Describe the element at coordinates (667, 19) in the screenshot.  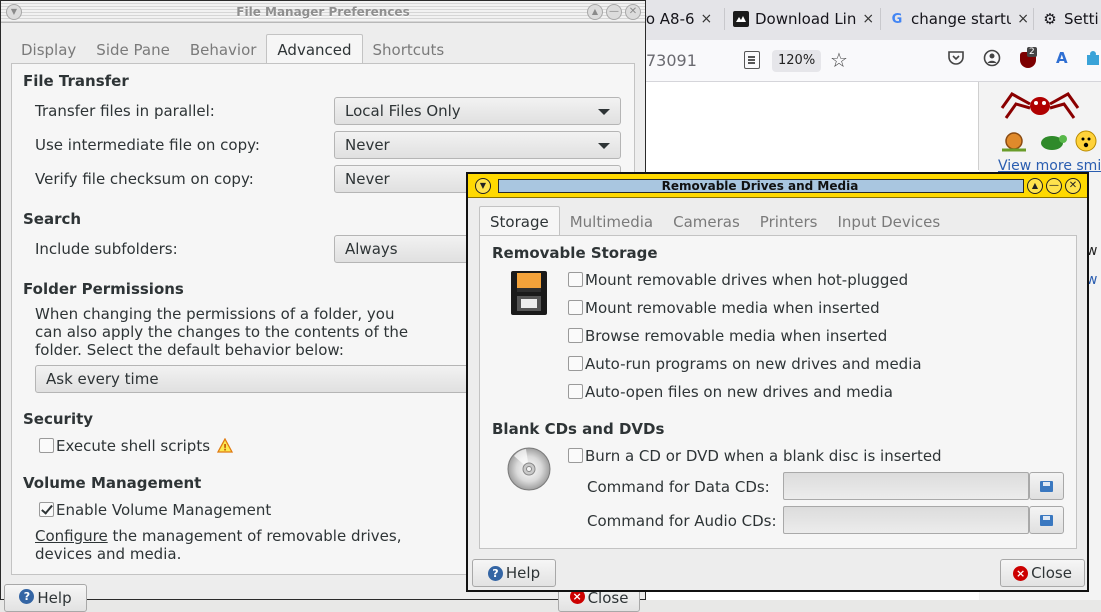
I see `tab-title: ro A8-6` at that location.